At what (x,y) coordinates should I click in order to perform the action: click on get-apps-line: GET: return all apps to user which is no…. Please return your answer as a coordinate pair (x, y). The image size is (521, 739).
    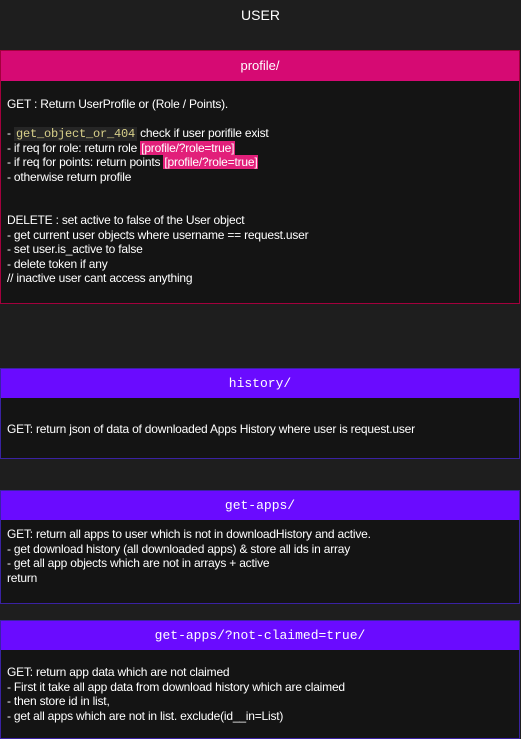
    Looking at the image, I should click on (189, 534).